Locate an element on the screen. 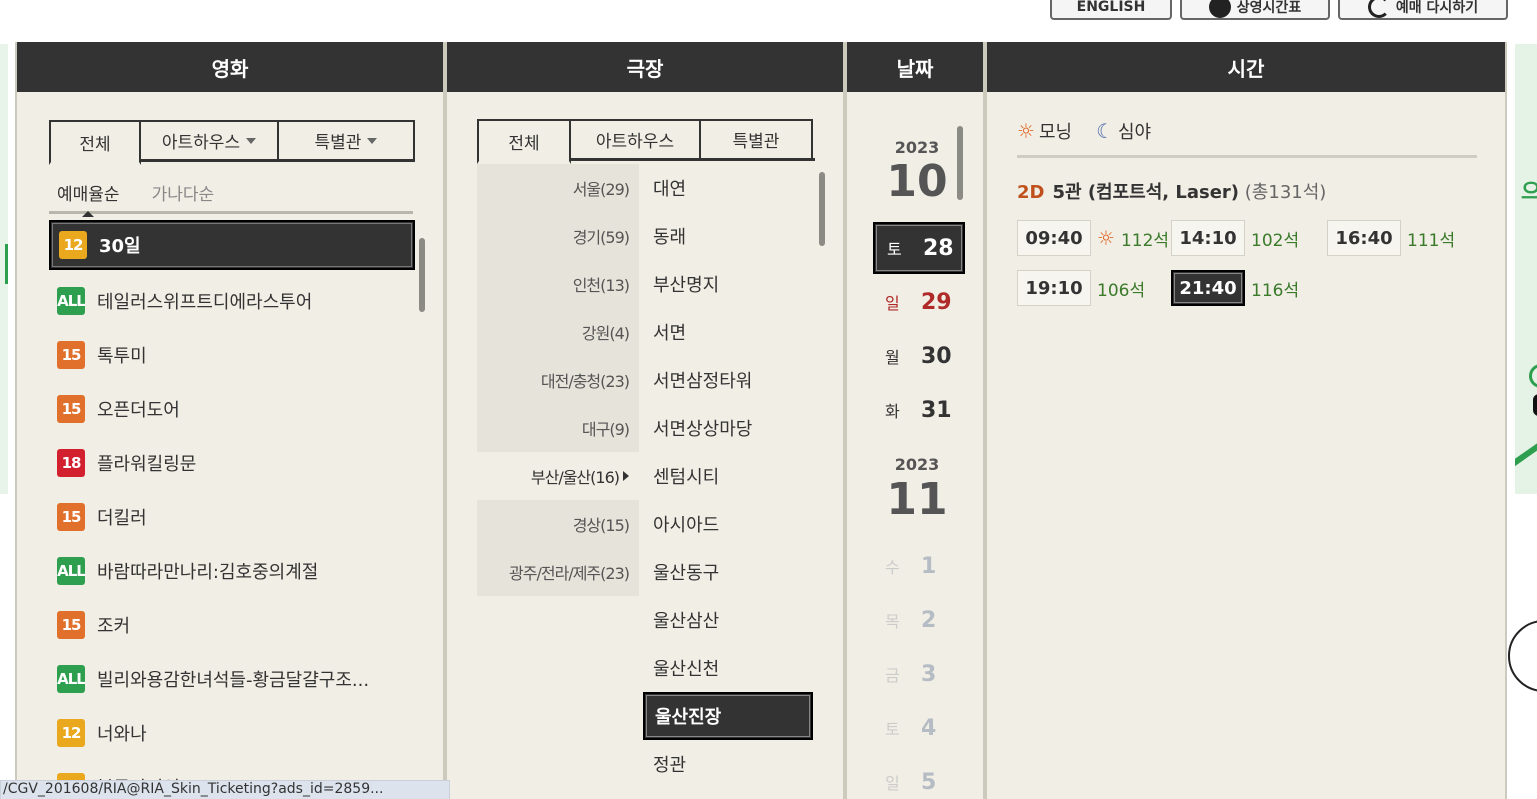 The height and width of the screenshot is (799, 1537). movie-title: 플라워킬링문 is located at coordinates (147, 464).